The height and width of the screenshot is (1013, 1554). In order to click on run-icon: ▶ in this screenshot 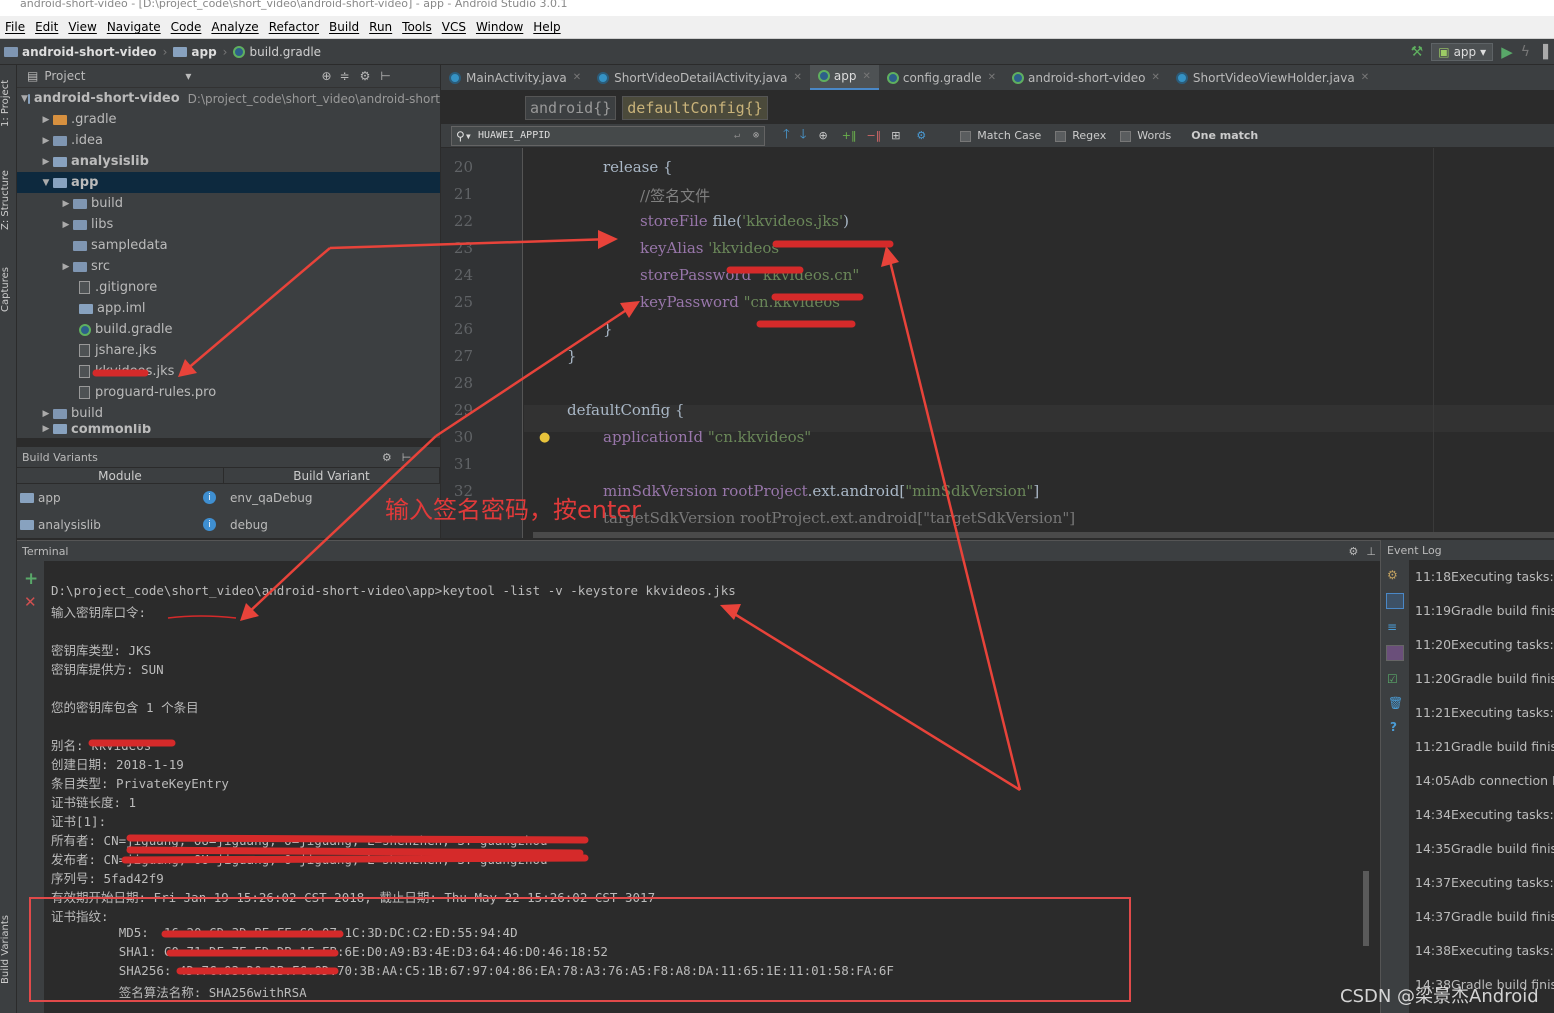, I will do `click(1507, 52)`.